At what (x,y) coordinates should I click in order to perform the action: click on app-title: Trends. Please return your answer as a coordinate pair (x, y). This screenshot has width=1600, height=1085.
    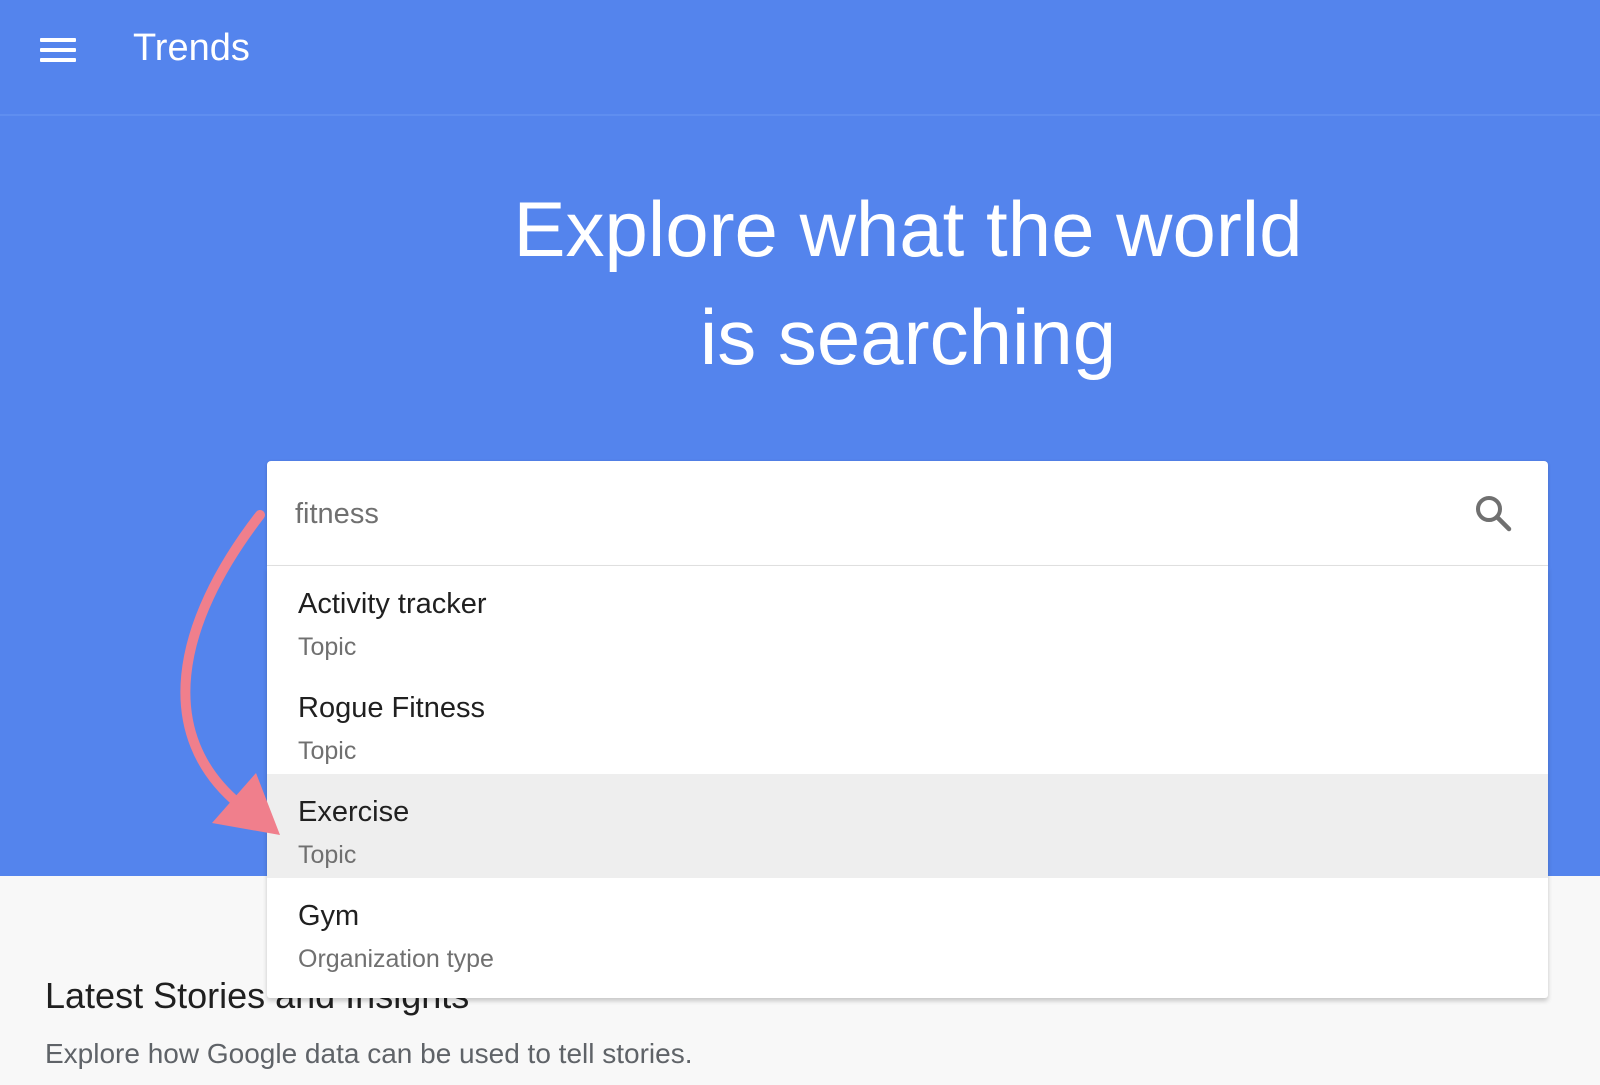
    Looking at the image, I should click on (191, 48).